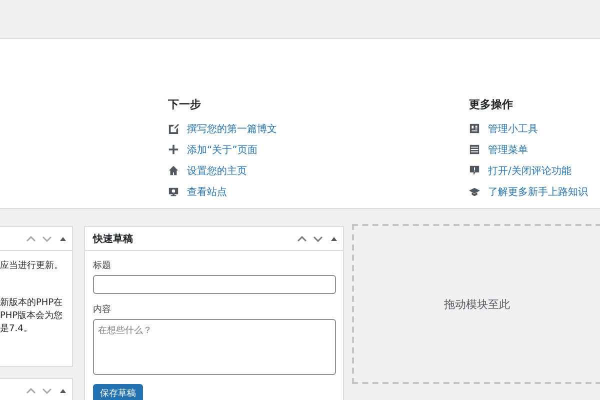 The height and width of the screenshot is (400, 600). I want to click on edit-icon, so click(173, 128).